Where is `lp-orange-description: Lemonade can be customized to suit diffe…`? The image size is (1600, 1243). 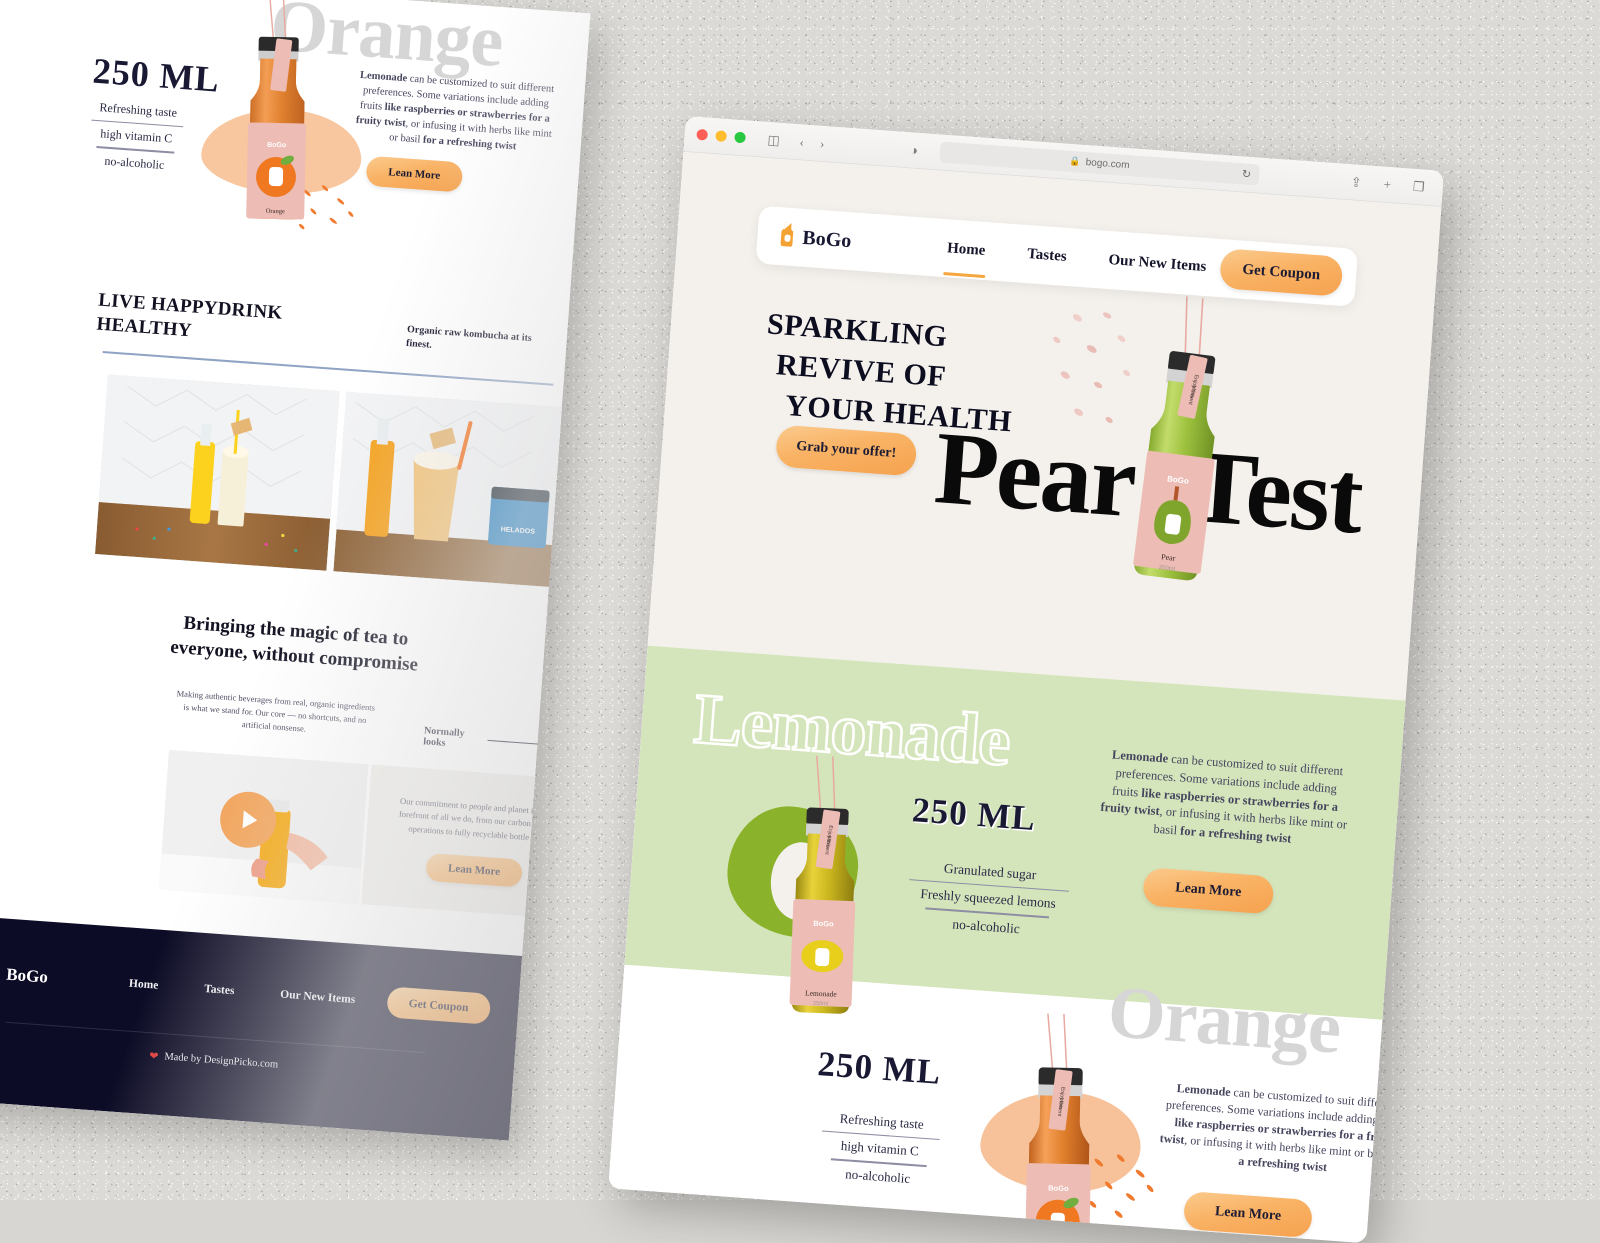
lp-orange-description: Lemonade can be customized to suit diffe… is located at coordinates (454, 113).